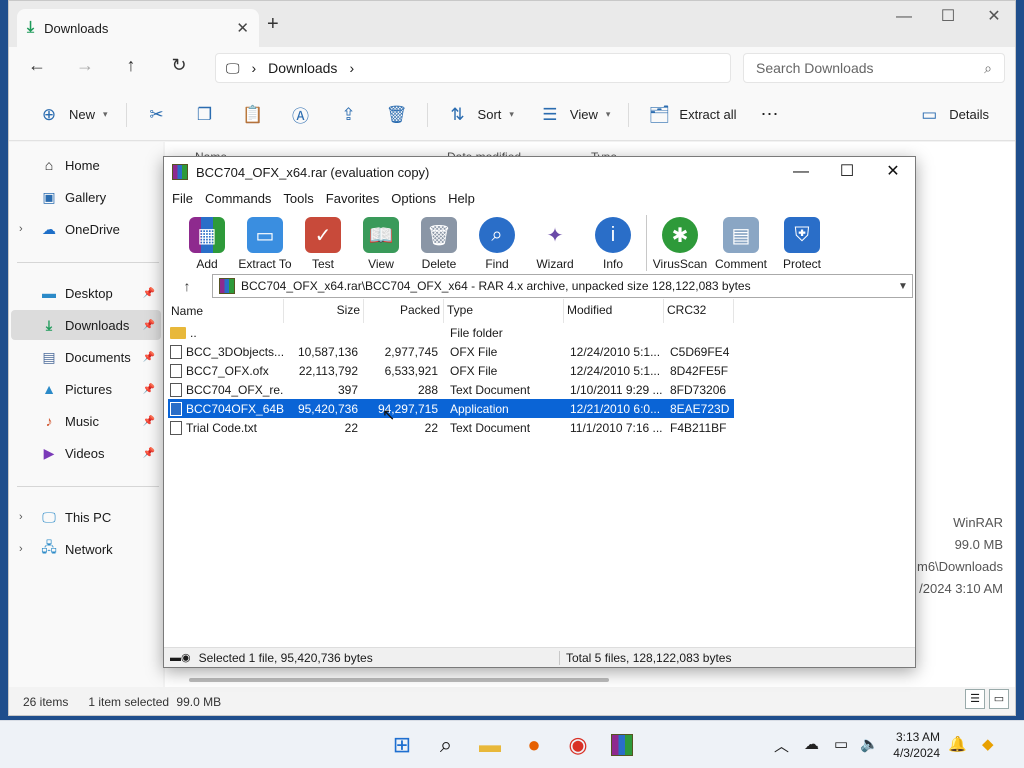 The image size is (1024, 768). I want to click on details-view-icon: ☰, so click(975, 699).